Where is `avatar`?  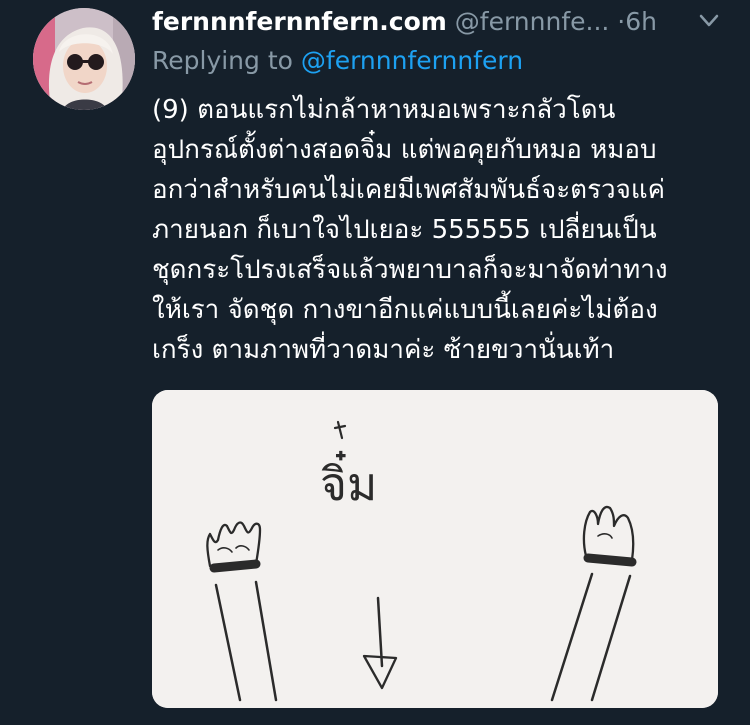
avatar is located at coordinates (84, 59).